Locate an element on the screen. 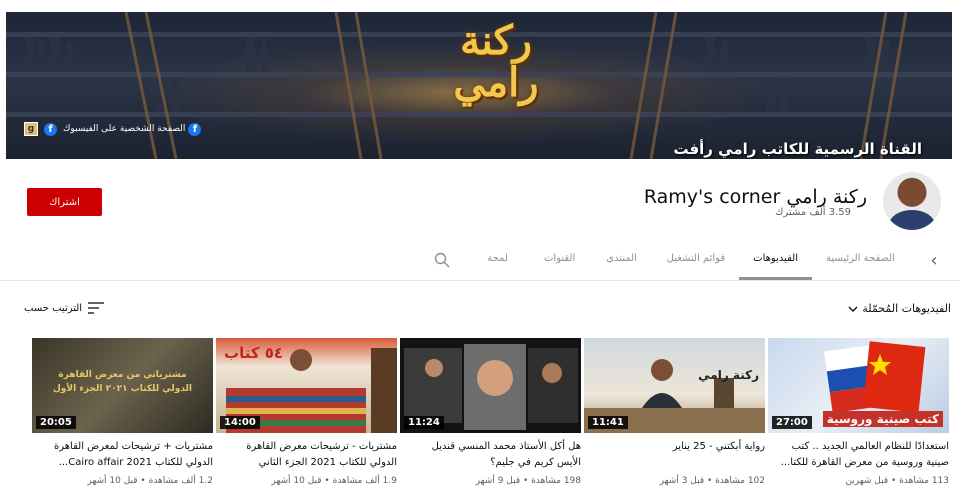 The image size is (959, 496). channel-name: ركنة رامي Ramy's corner is located at coordinates (755, 197).